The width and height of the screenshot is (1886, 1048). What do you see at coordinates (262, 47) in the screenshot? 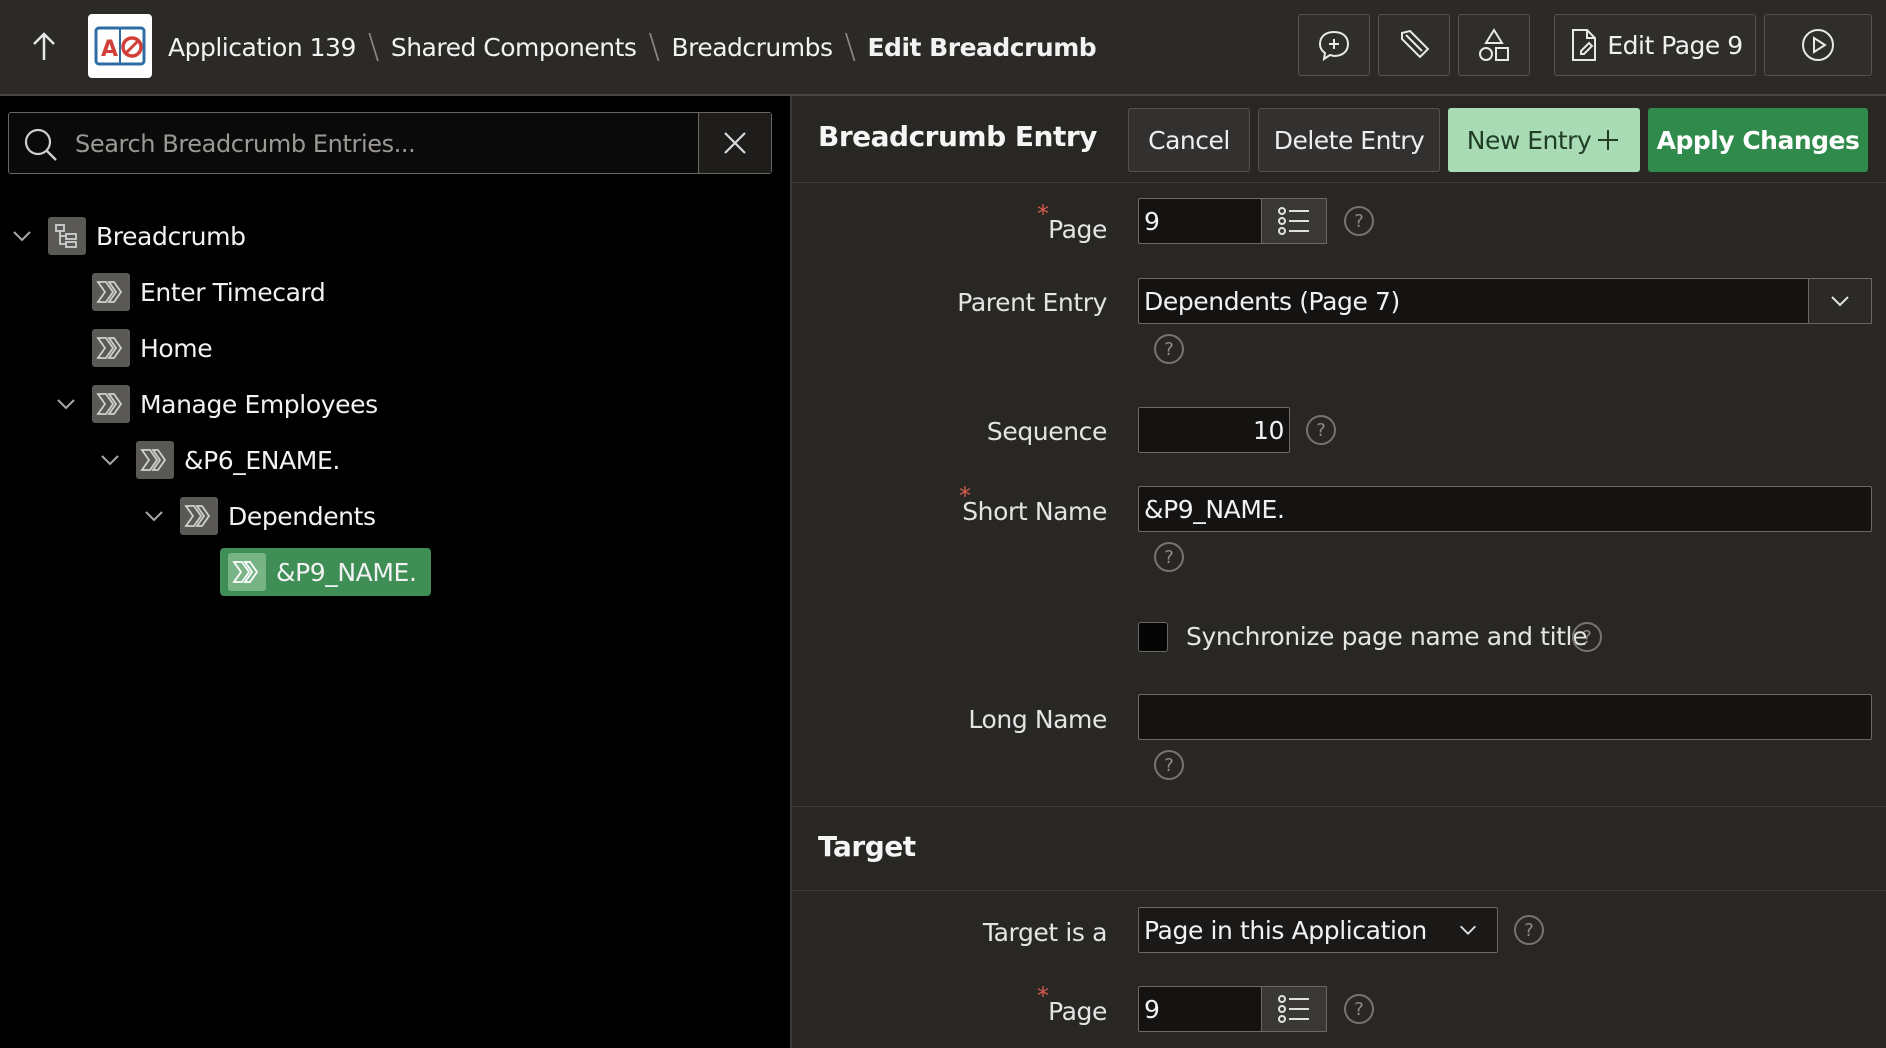
I see `breadcrumb-application: Application 139` at bounding box center [262, 47].